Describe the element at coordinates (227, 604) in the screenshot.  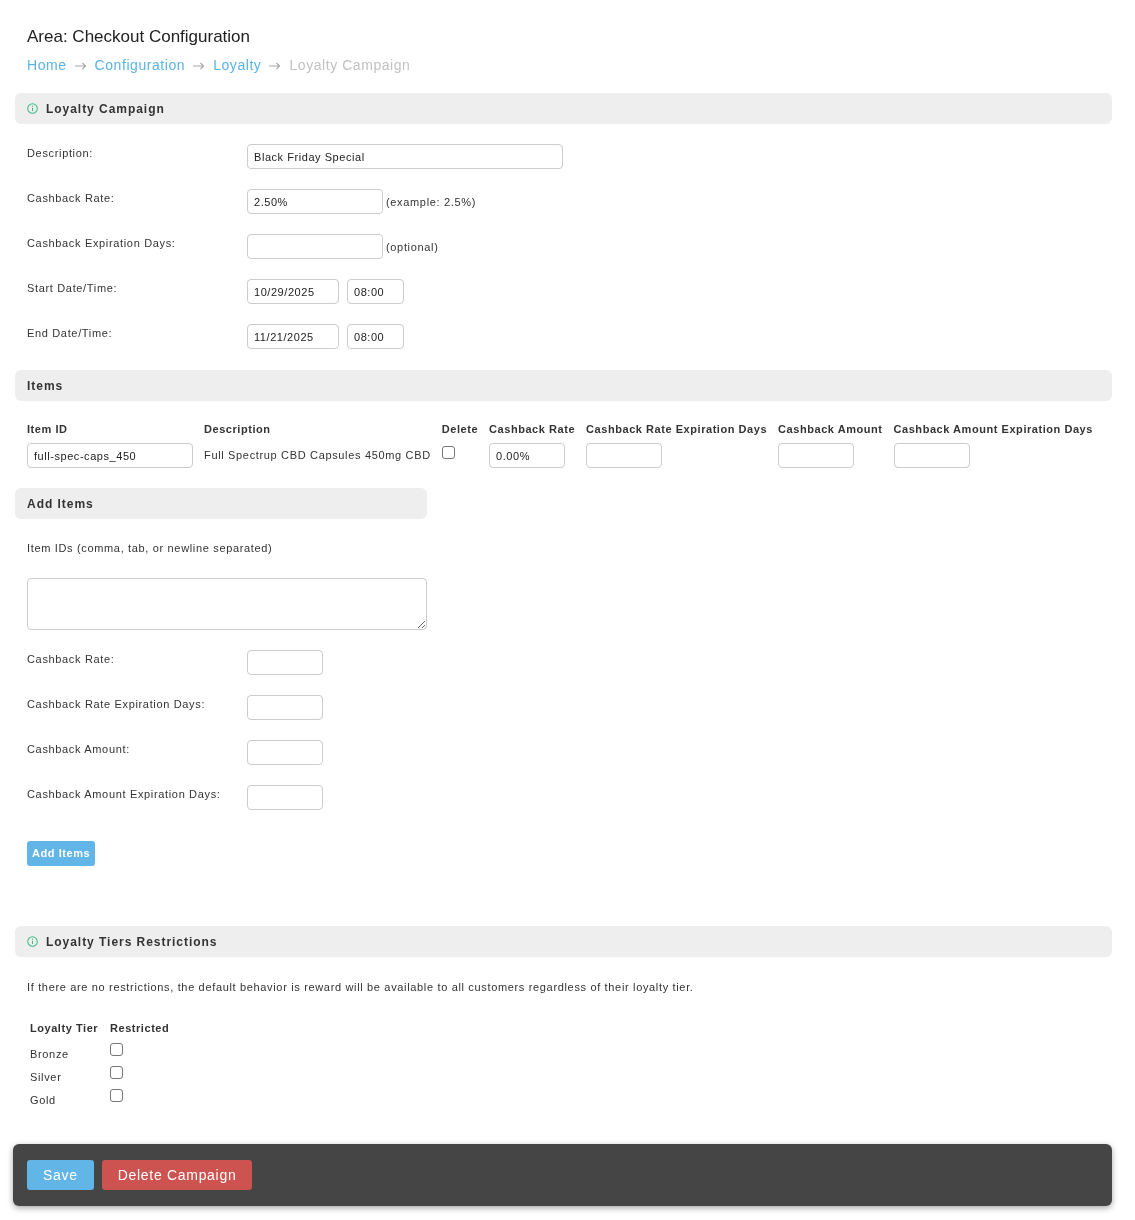
I see `item-ids-field` at that location.